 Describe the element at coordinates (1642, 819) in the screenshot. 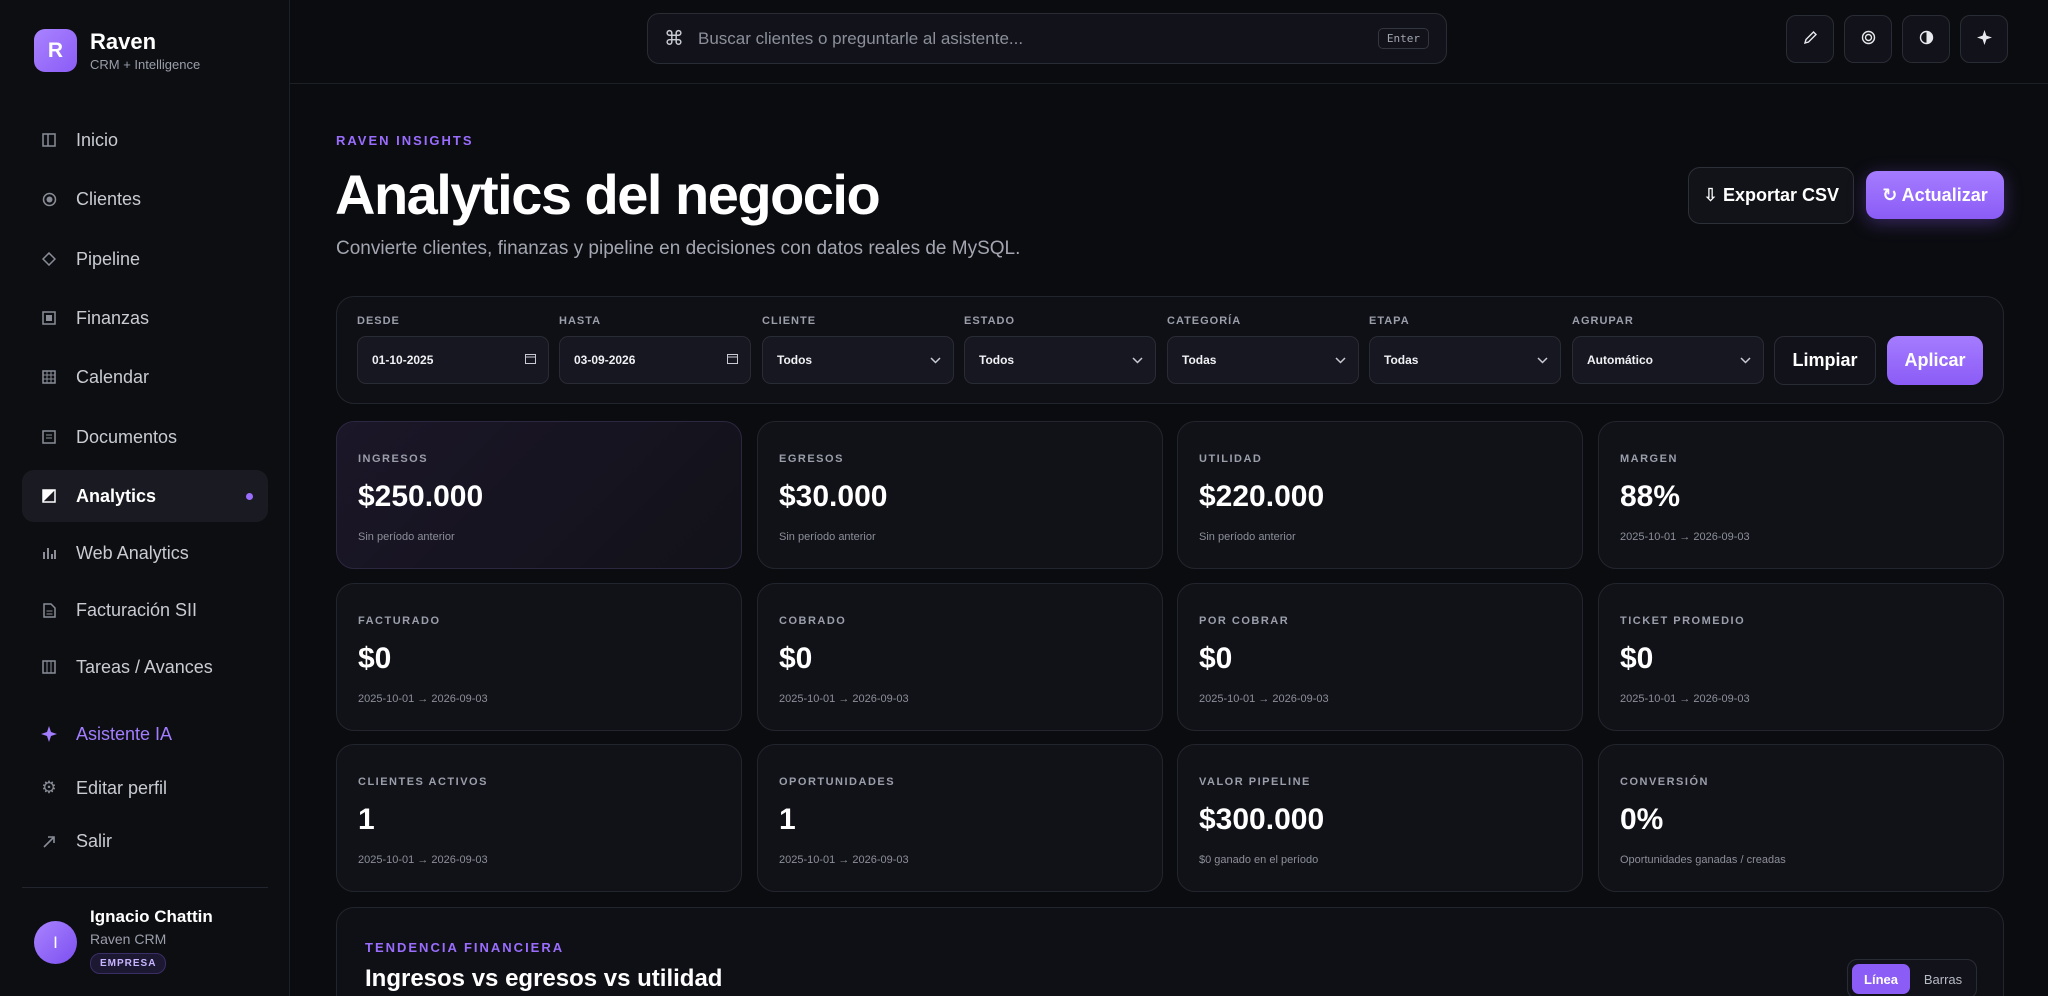

I see `kpi-value: 0%` at that location.